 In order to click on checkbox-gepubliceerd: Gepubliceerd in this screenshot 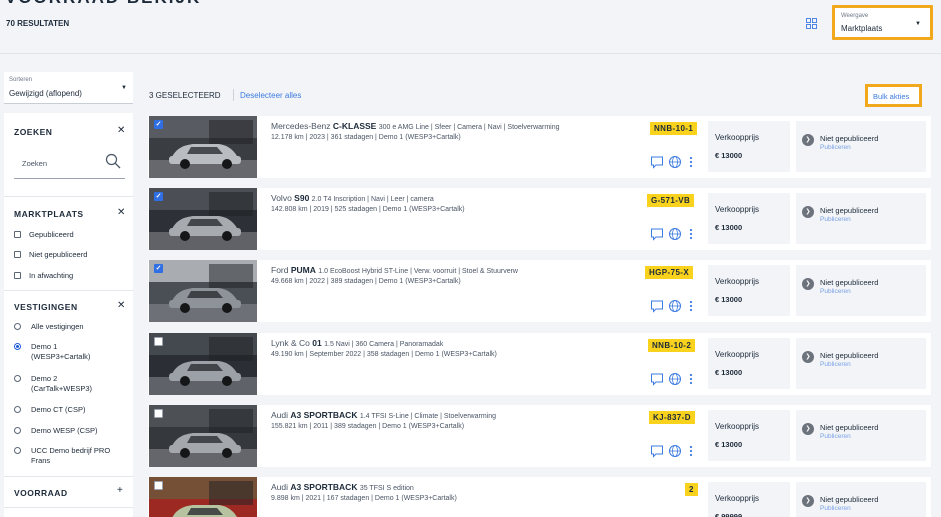, I will do `click(44, 235)`.